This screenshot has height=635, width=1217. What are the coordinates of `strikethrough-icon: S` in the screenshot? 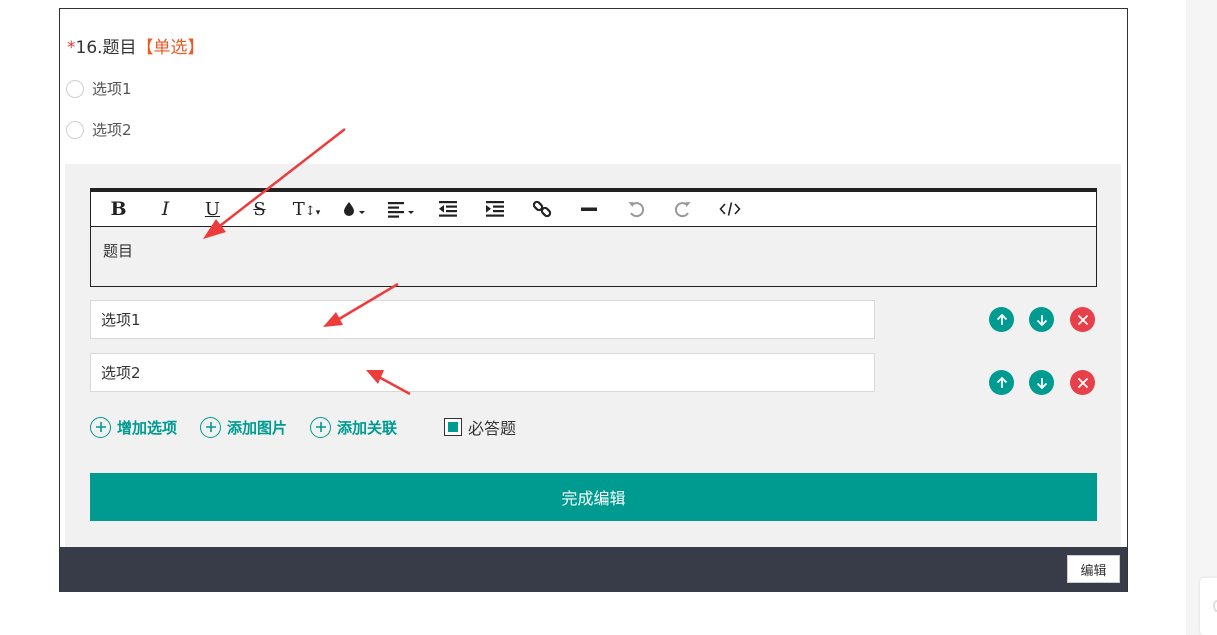 It's located at (259, 209).